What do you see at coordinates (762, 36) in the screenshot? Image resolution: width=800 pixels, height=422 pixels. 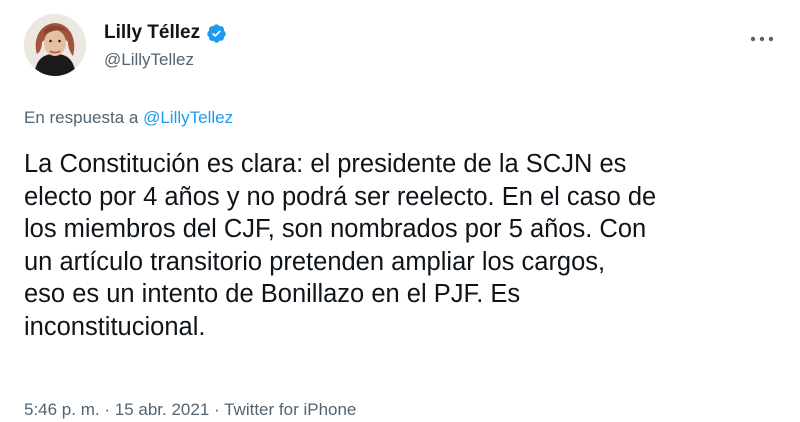 I see `more-options-icon` at bounding box center [762, 36].